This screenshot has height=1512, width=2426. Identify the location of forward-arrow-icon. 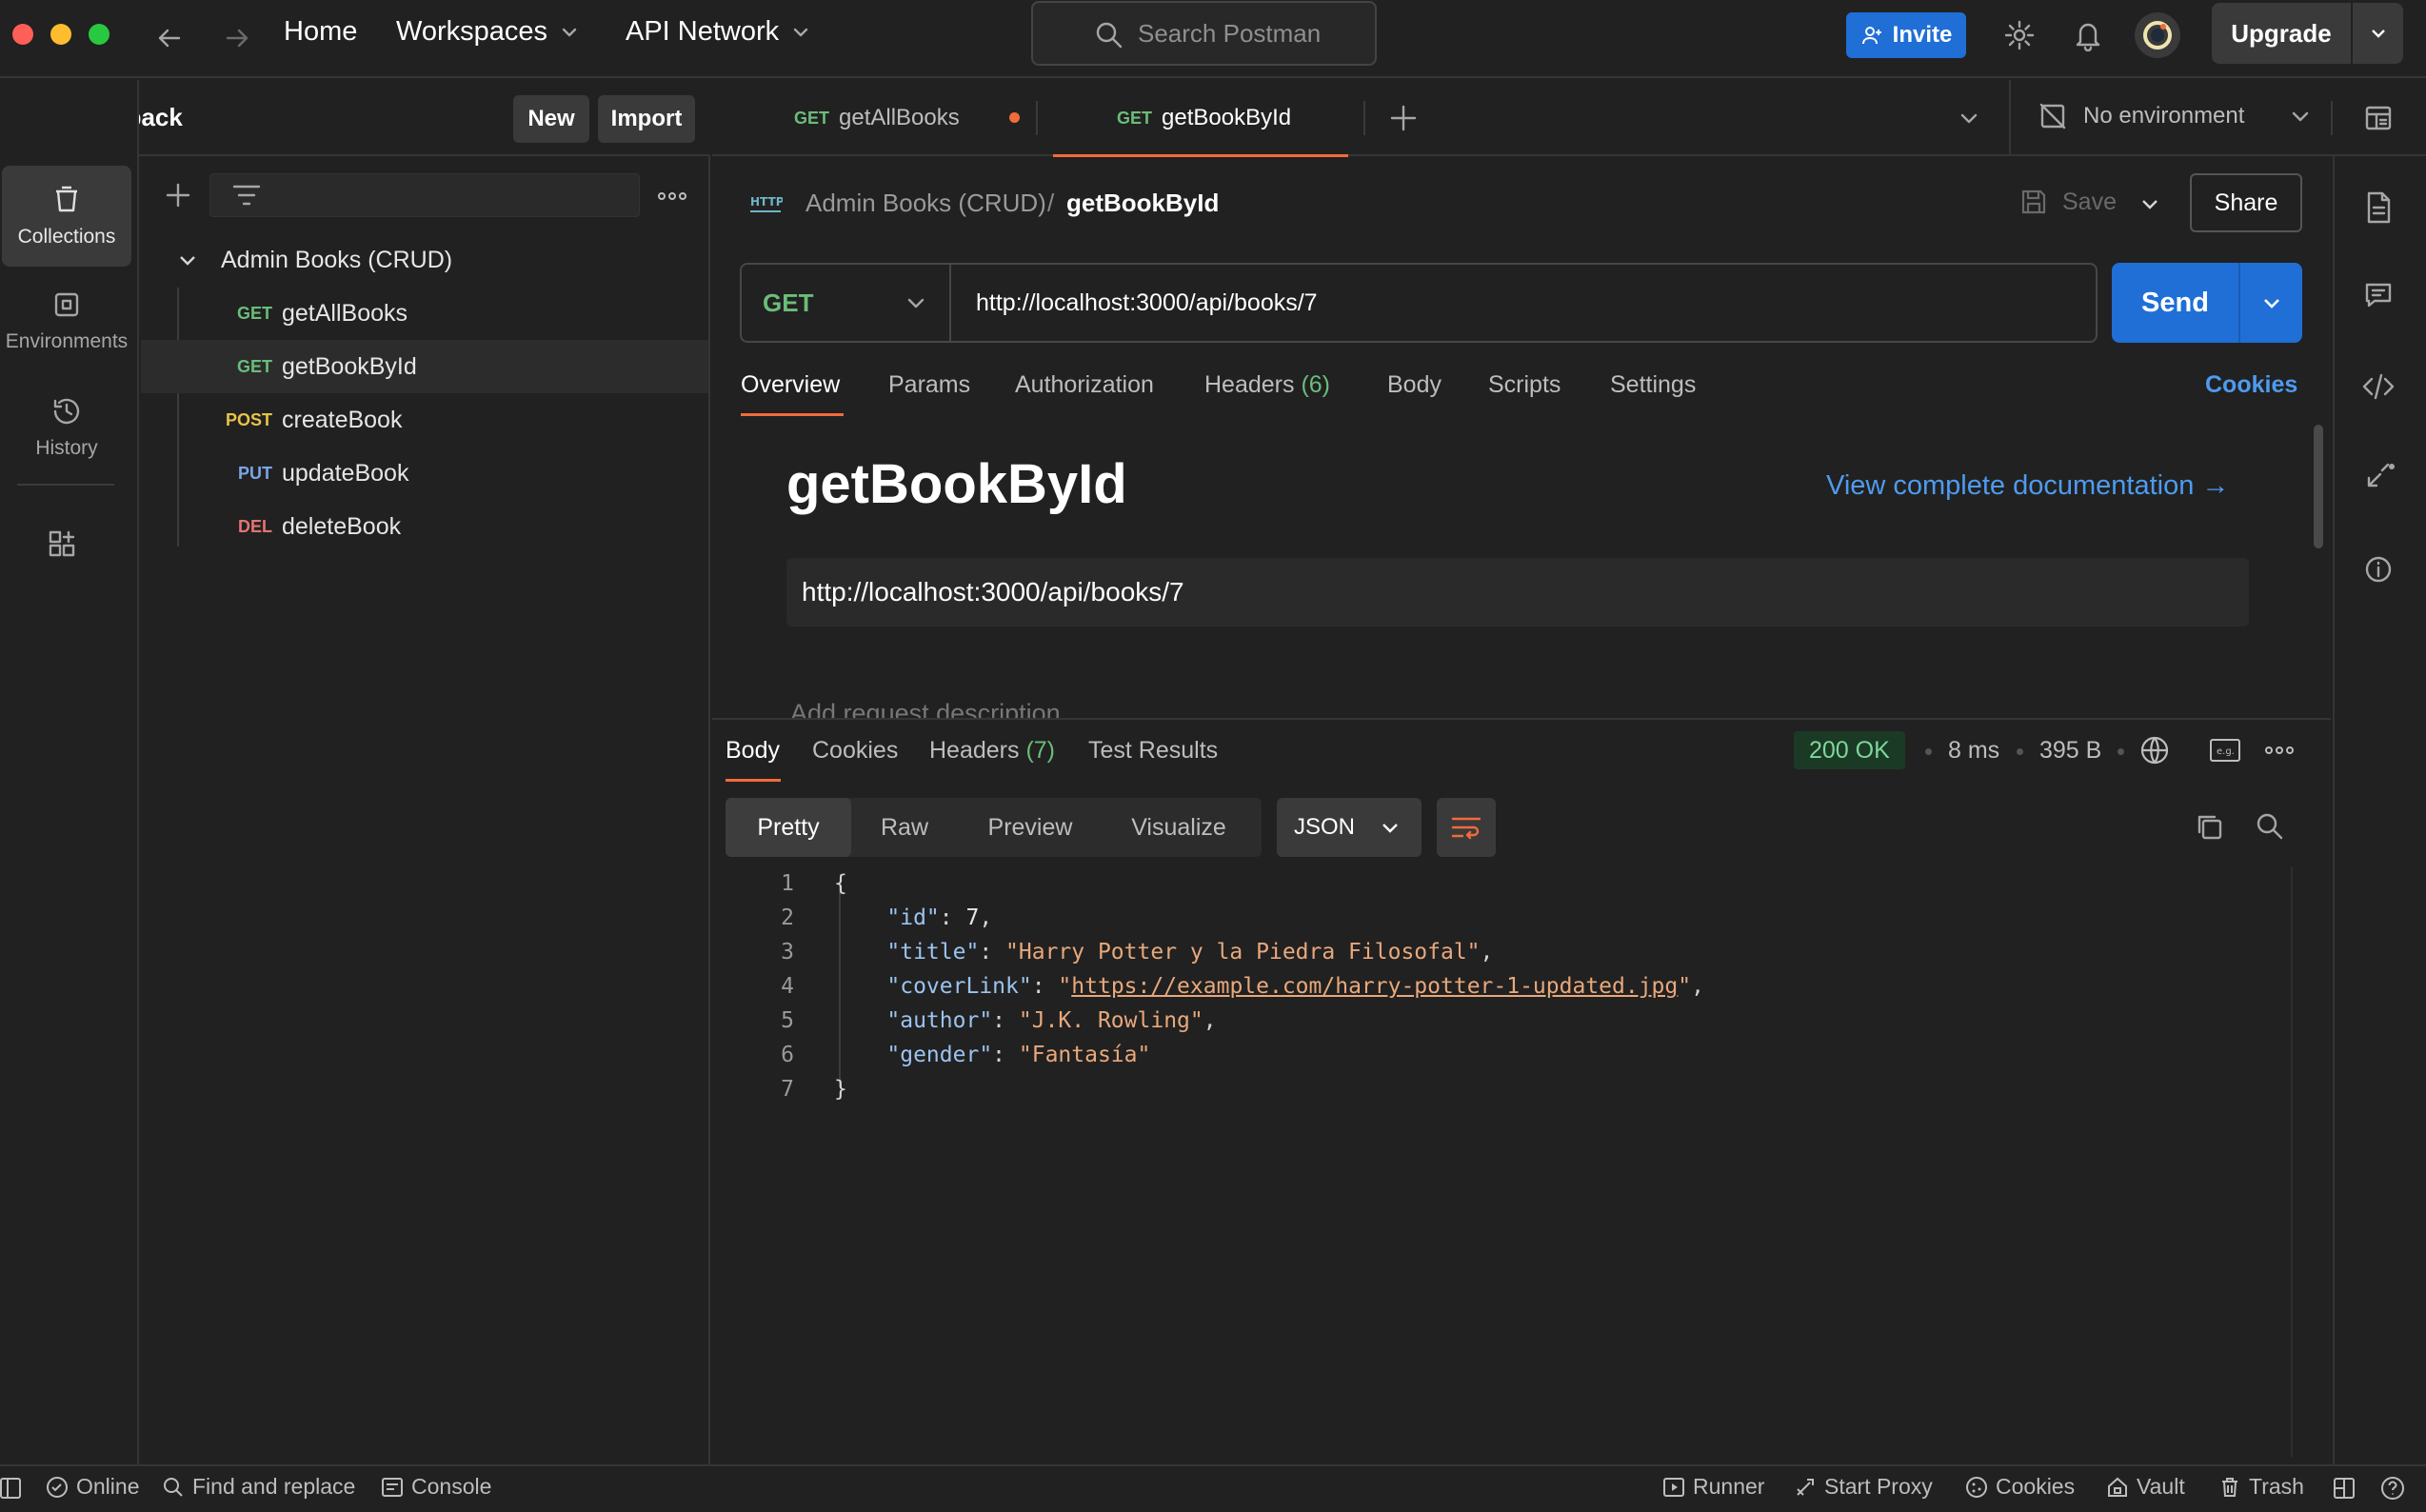
(237, 38).